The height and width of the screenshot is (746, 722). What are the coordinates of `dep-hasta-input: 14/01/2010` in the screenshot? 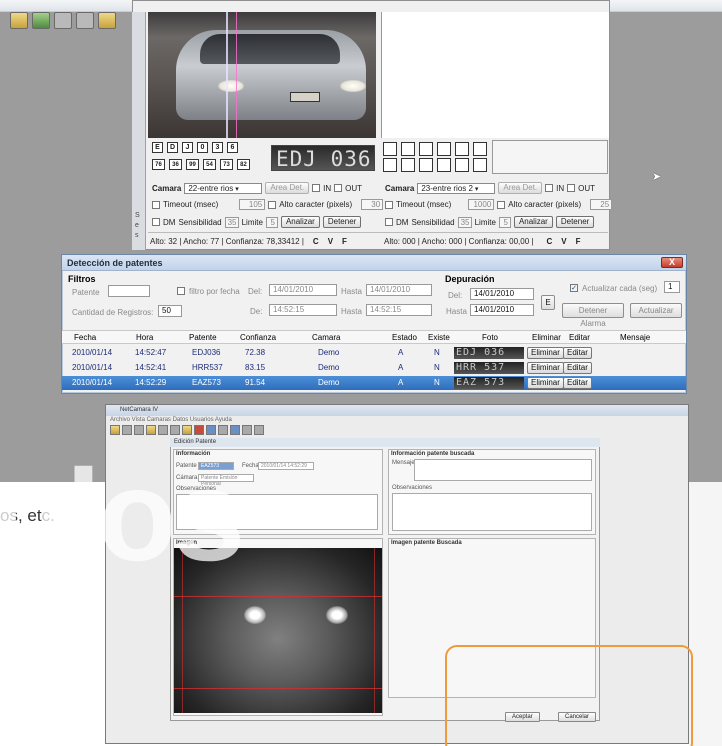 It's located at (502, 310).